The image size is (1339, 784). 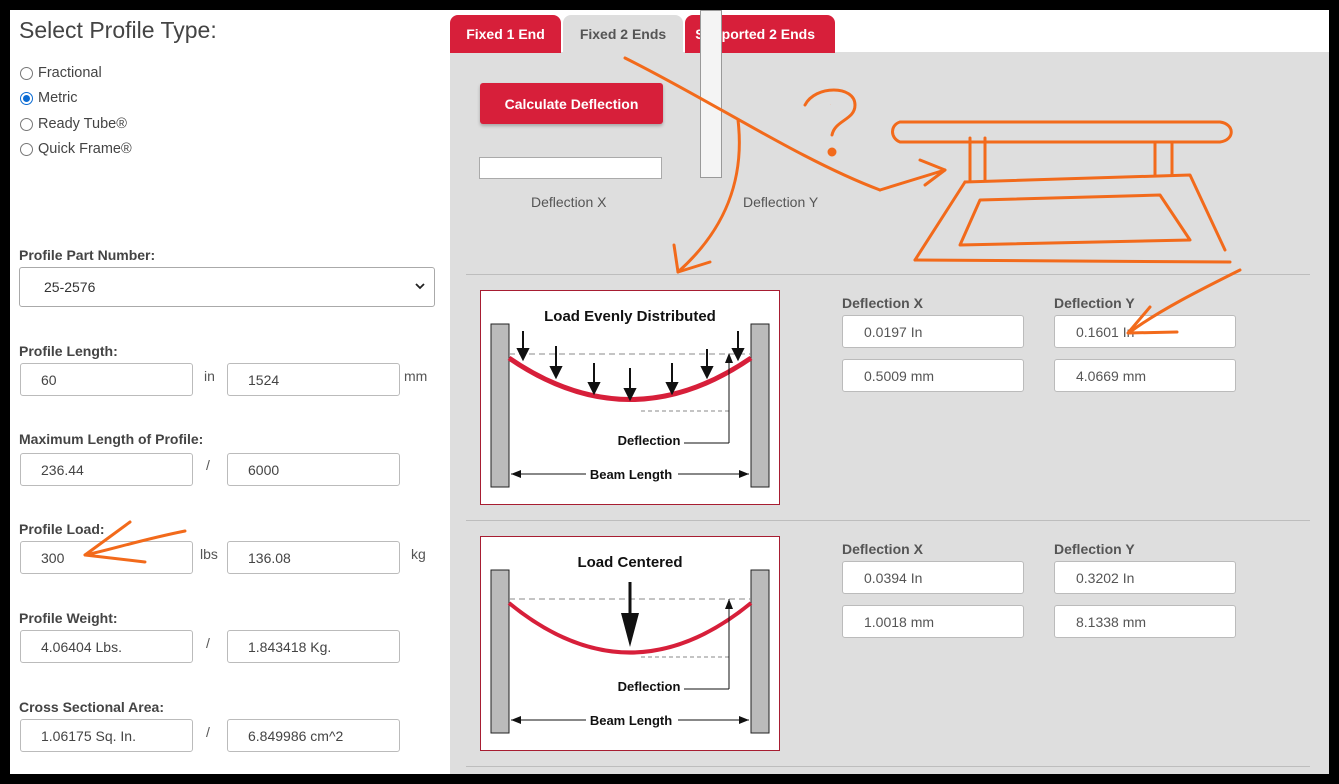 I want to click on cross-section-cm-input: 6.849986 cm^2, so click(x=313, y=735).